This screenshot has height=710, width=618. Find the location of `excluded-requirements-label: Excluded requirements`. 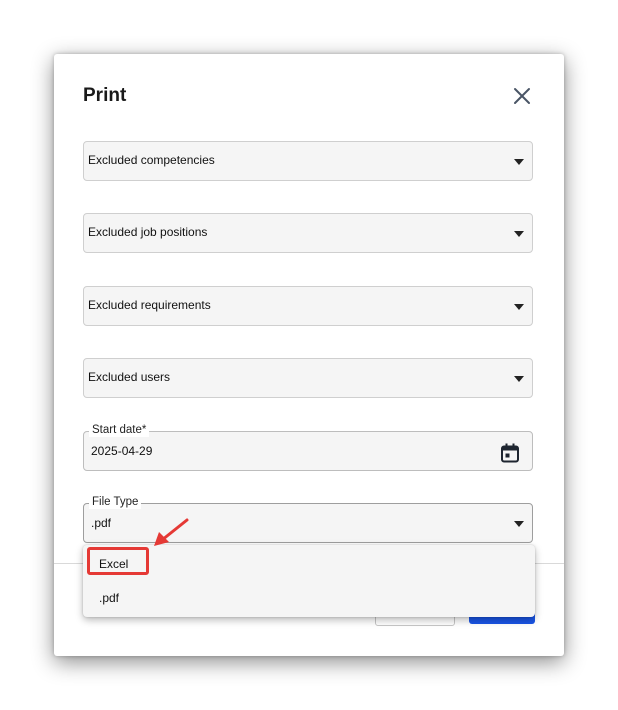

excluded-requirements-label: Excluded requirements is located at coordinates (149, 305).